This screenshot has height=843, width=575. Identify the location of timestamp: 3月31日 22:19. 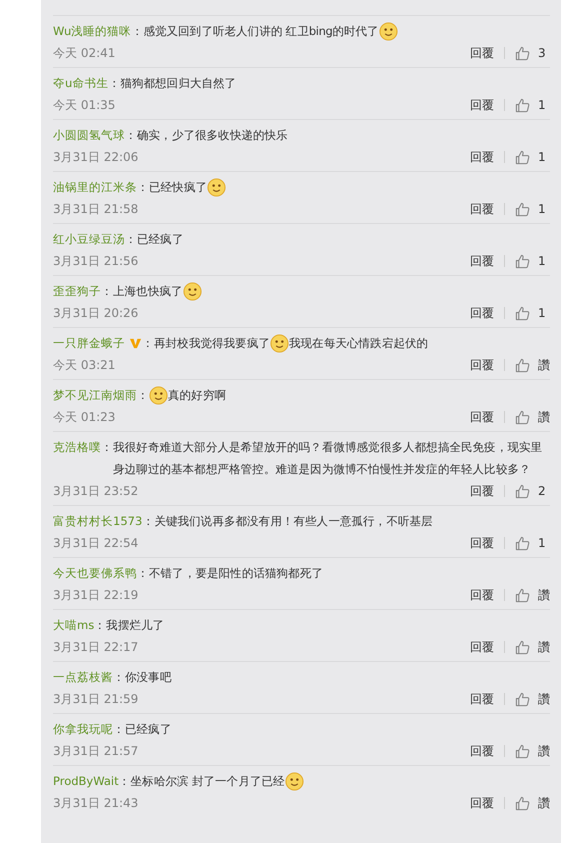
(96, 595).